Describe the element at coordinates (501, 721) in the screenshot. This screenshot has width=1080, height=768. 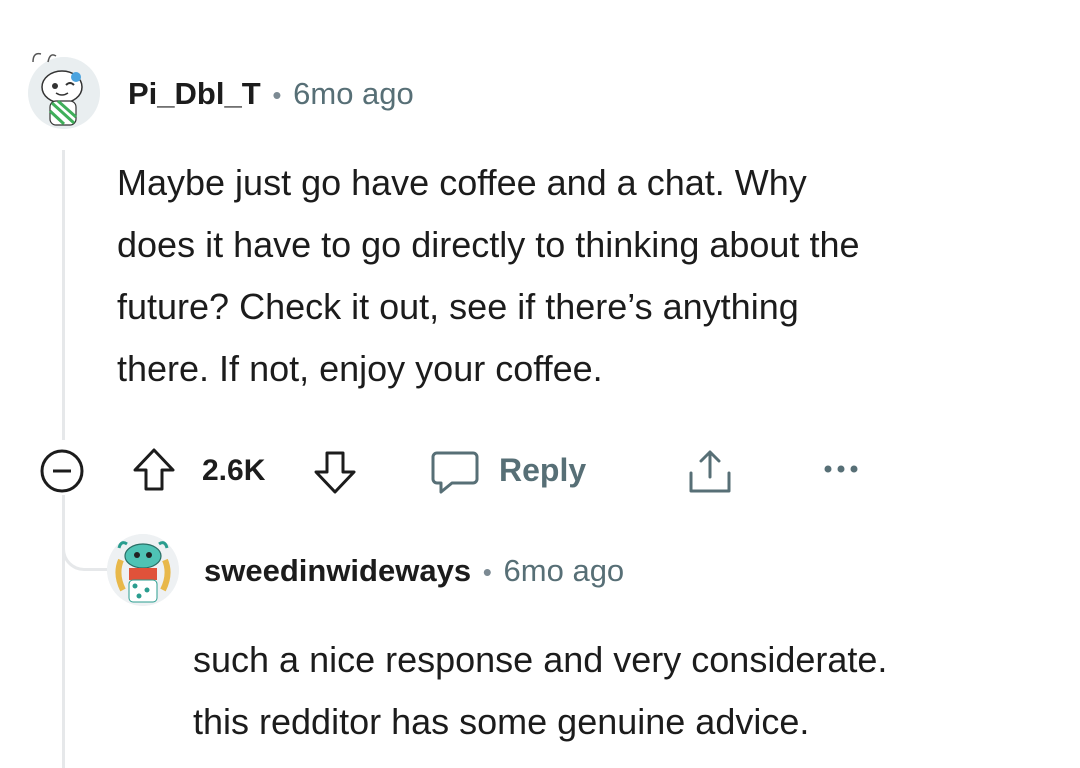
I see `reply-line: this redditor has some genuine advice.` at that location.